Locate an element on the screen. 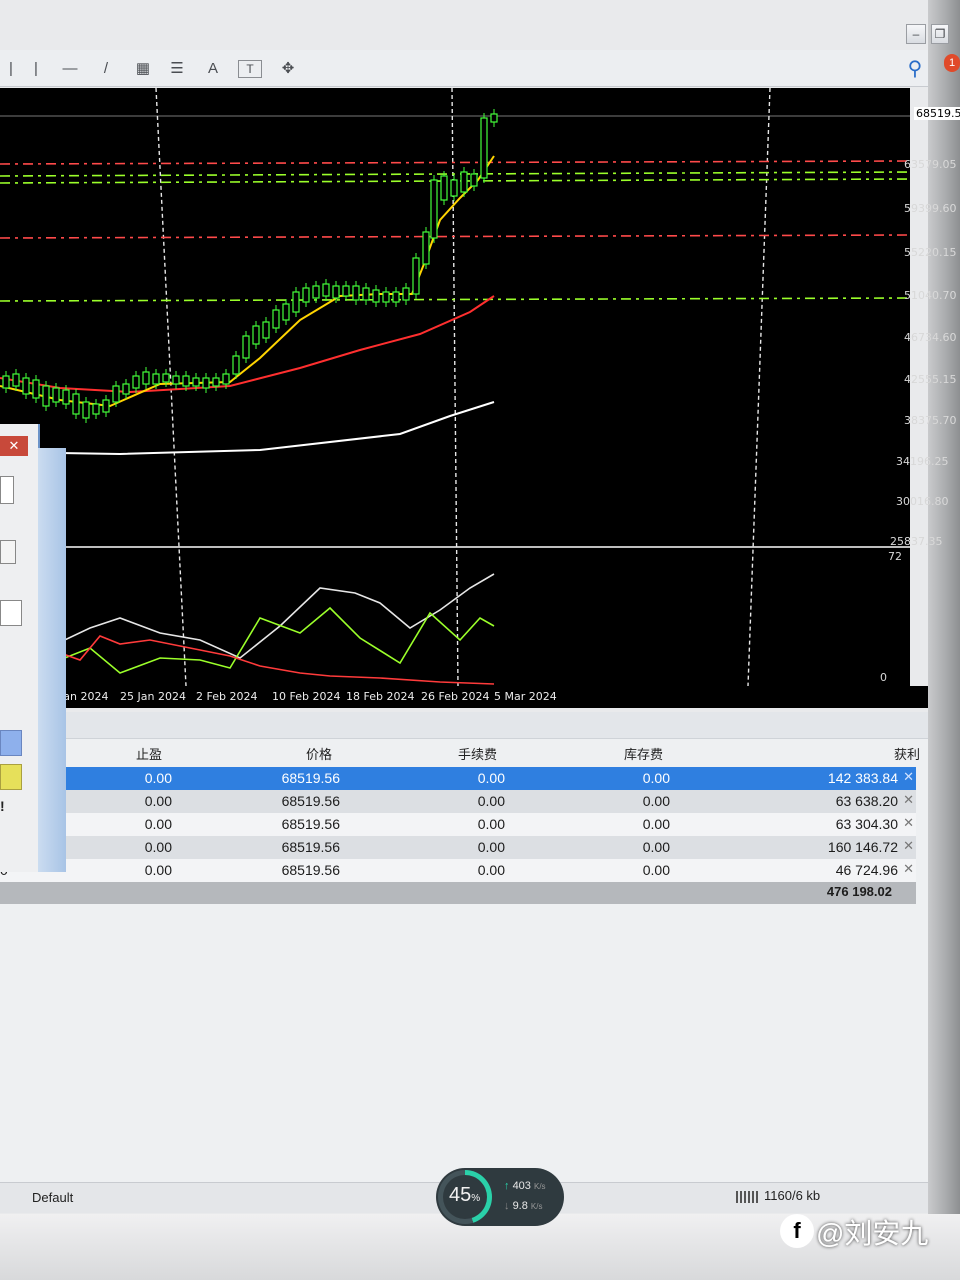  date-axis-tick: 10 Feb 2024 is located at coordinates (306, 696).